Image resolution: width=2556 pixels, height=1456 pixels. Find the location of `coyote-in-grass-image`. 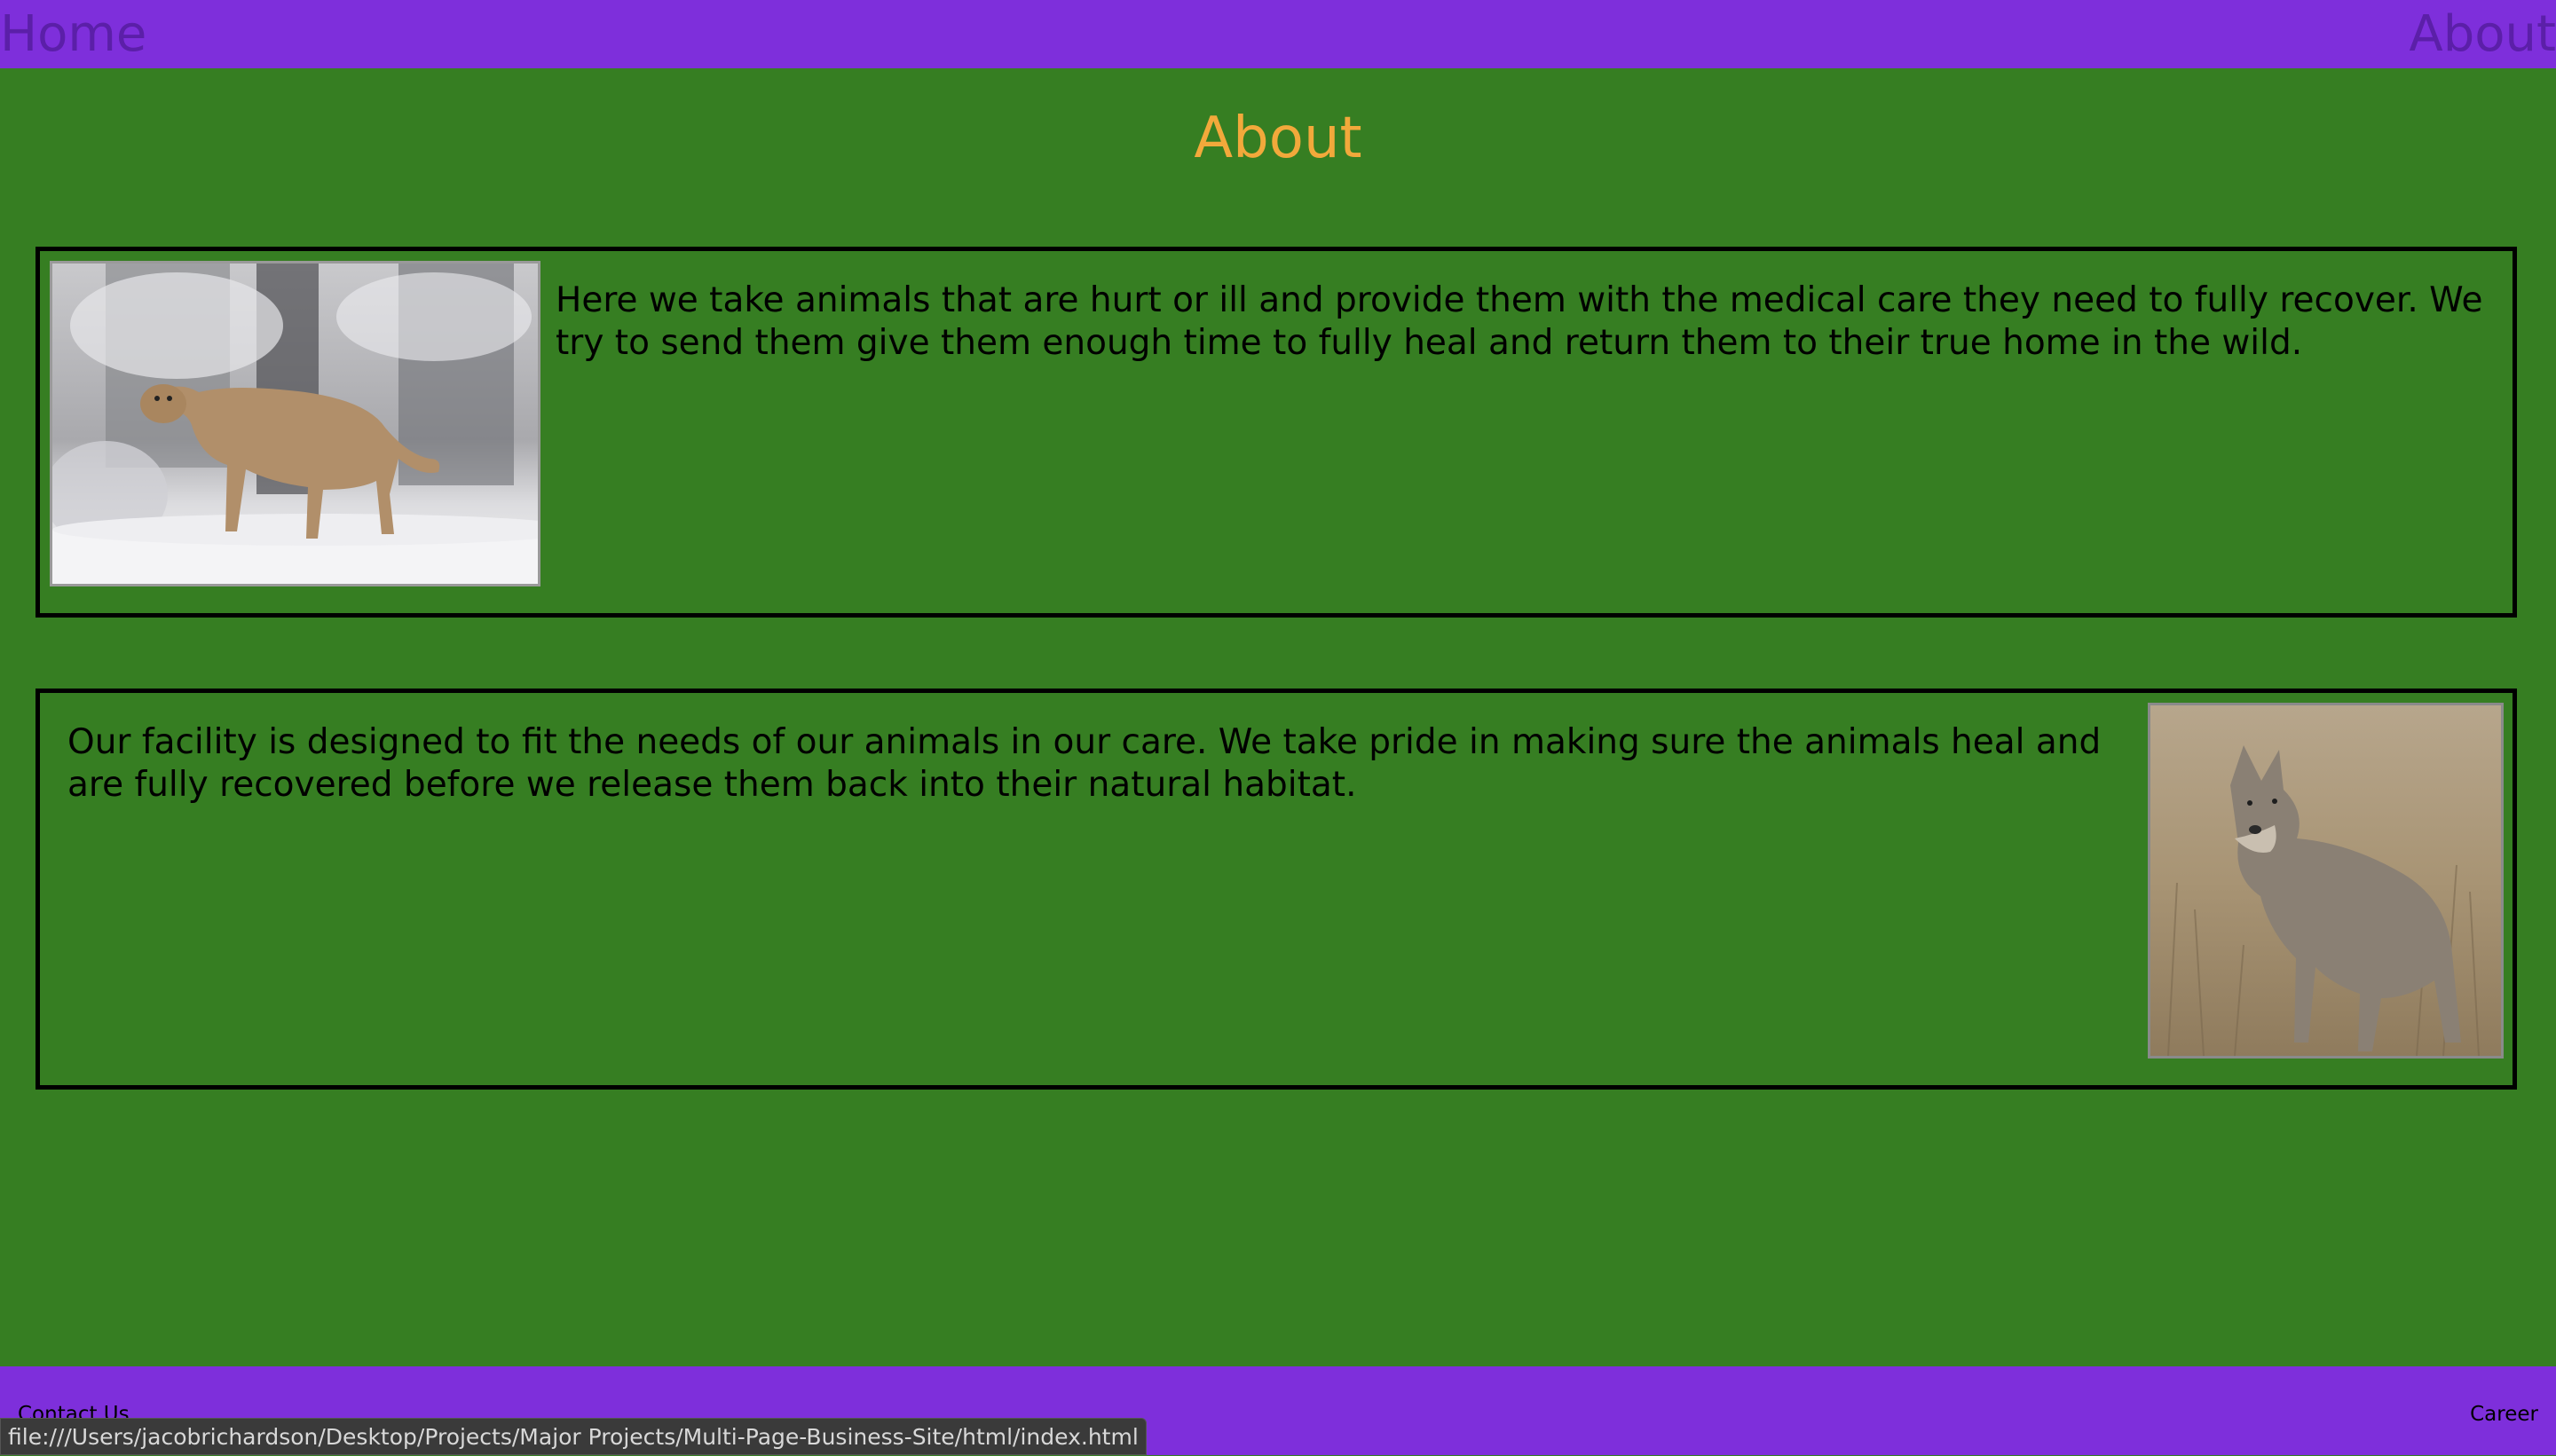

coyote-in-grass-image is located at coordinates (2325, 880).